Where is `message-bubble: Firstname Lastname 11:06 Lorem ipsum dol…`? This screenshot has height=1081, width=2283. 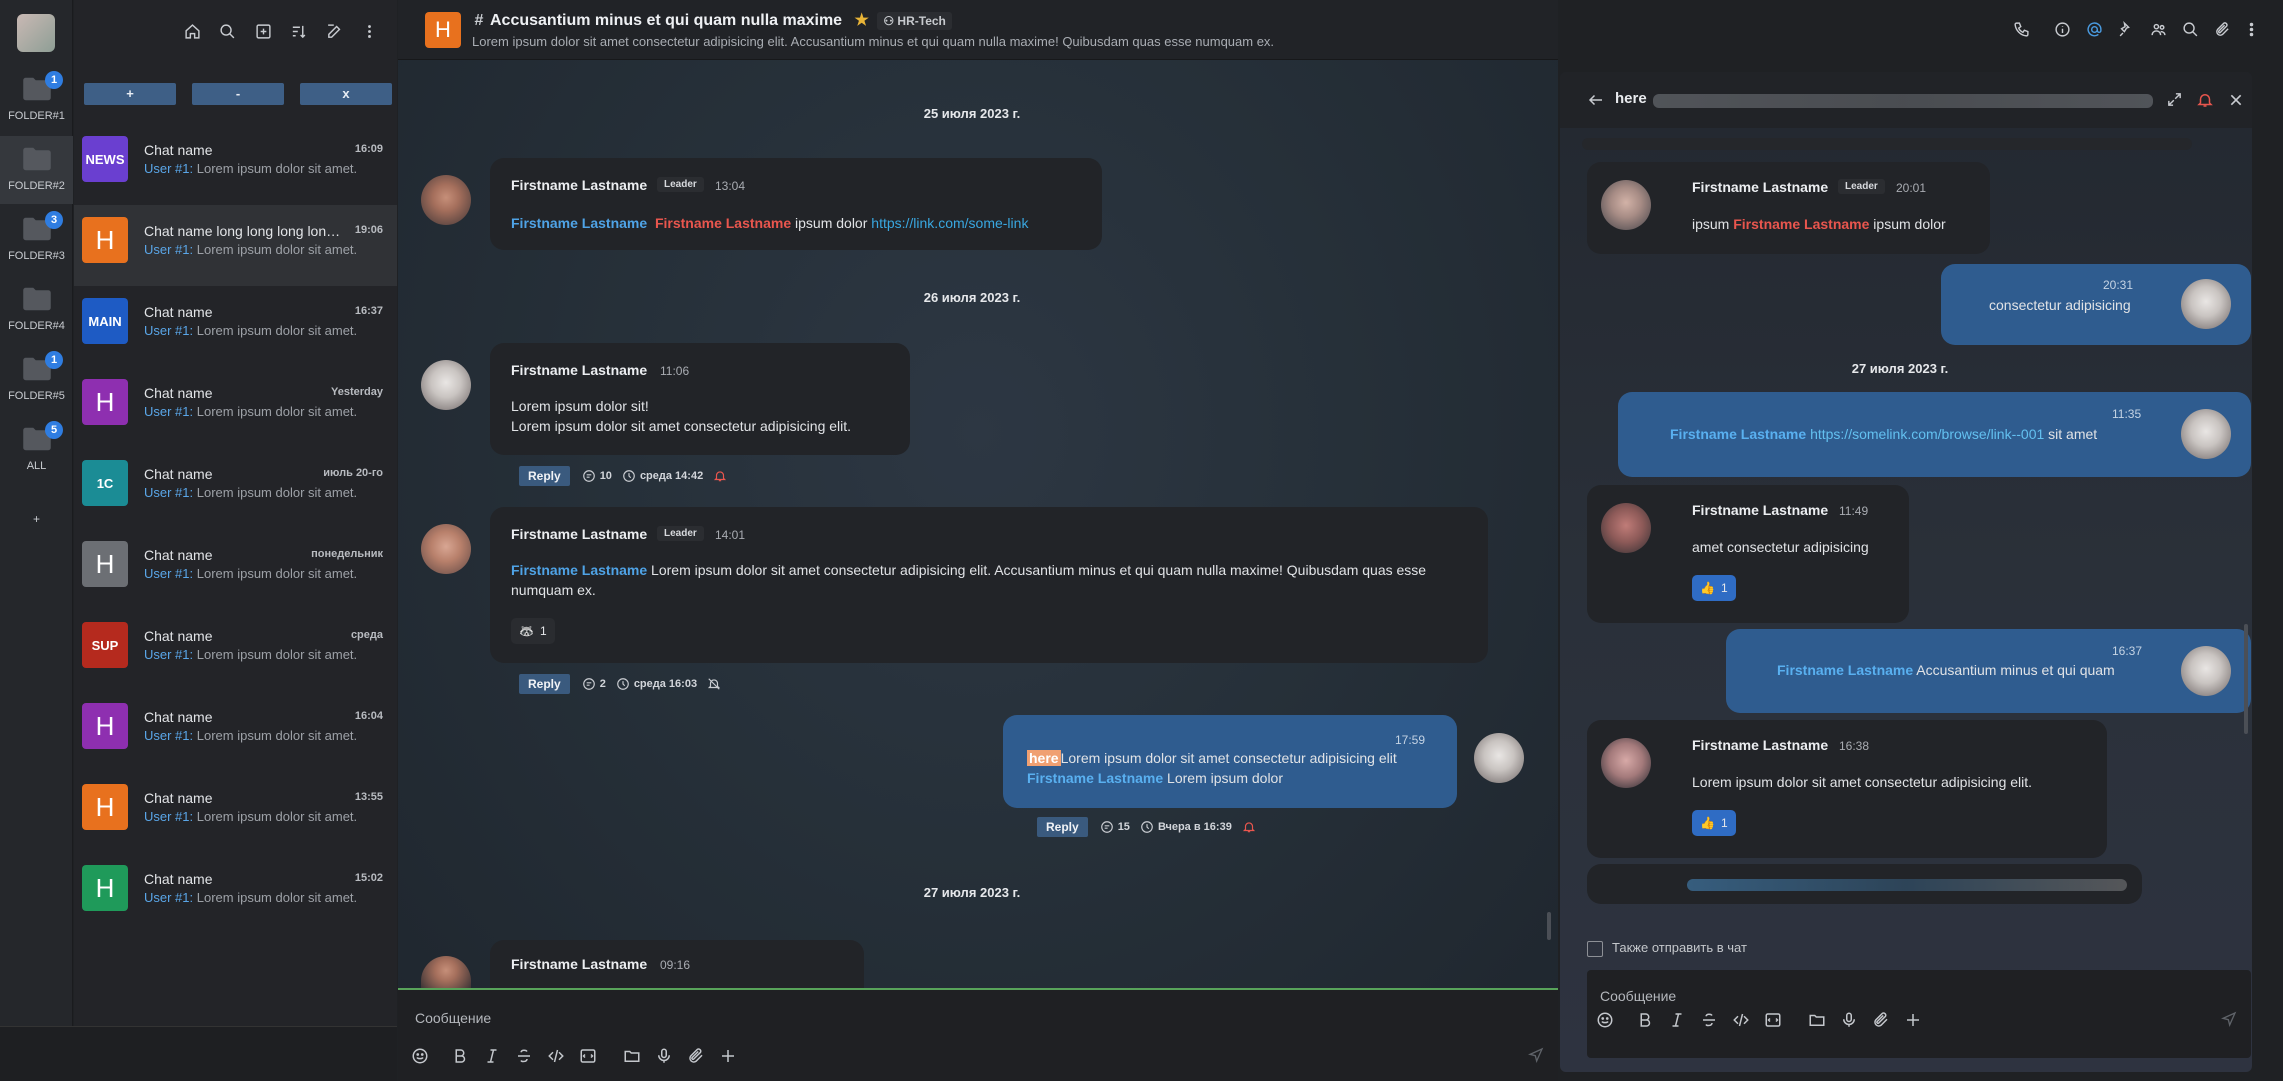
message-bubble: Firstname Lastname 11:06 Lorem ipsum dol… is located at coordinates (700, 399).